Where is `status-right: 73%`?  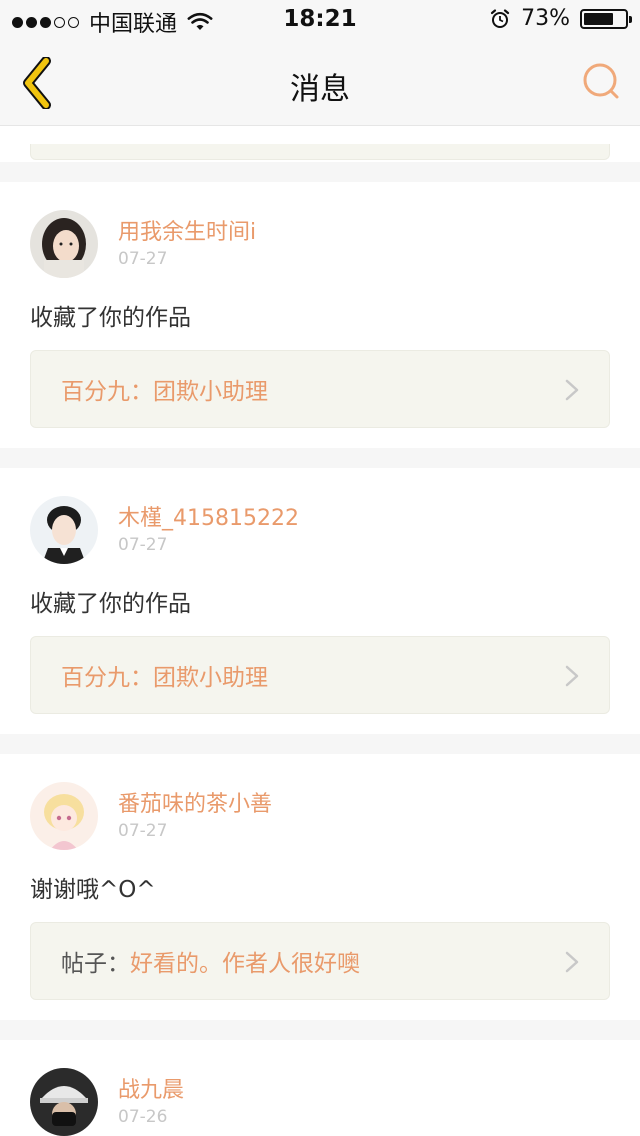
status-right: 73% is located at coordinates (560, 18).